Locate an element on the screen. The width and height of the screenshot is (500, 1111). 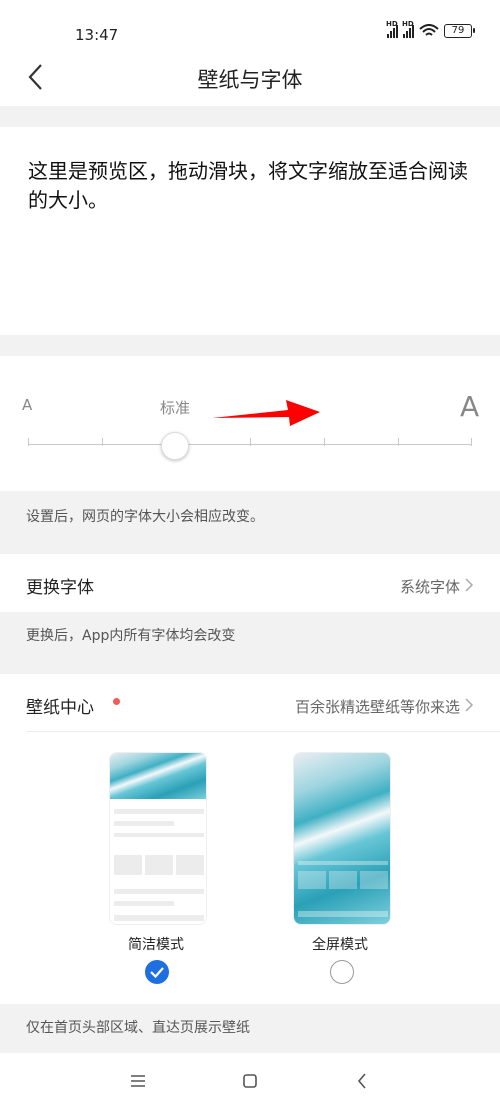
home-icon is located at coordinates (250, 1081).